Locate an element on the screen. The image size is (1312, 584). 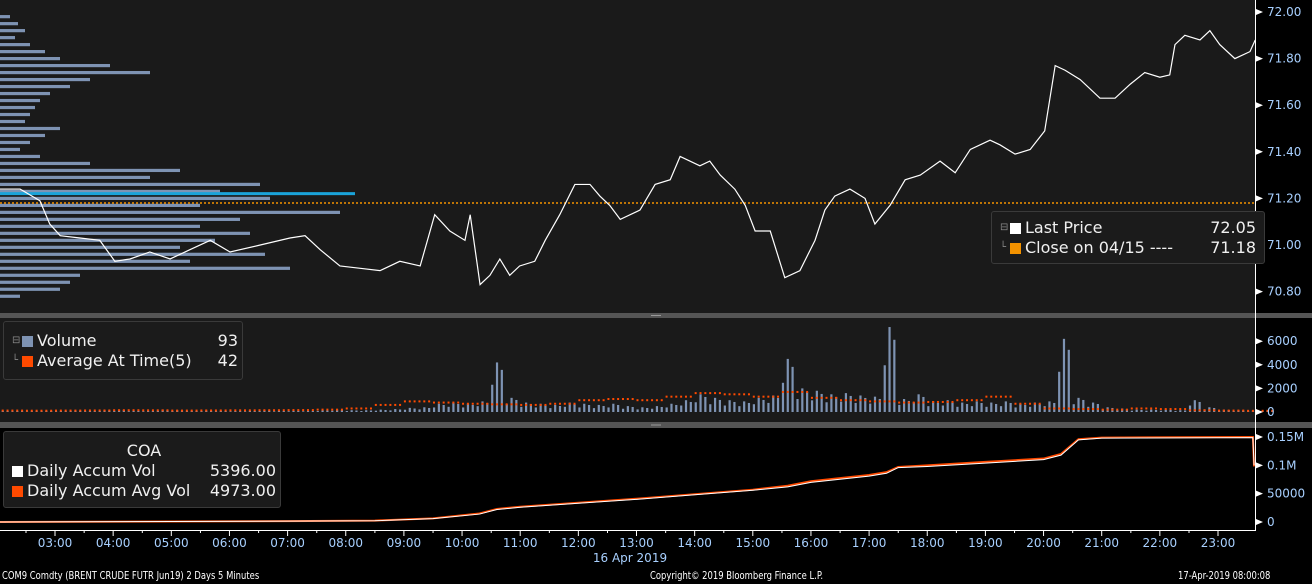
time-tick-label: 16:00 is located at coordinates (811, 543).